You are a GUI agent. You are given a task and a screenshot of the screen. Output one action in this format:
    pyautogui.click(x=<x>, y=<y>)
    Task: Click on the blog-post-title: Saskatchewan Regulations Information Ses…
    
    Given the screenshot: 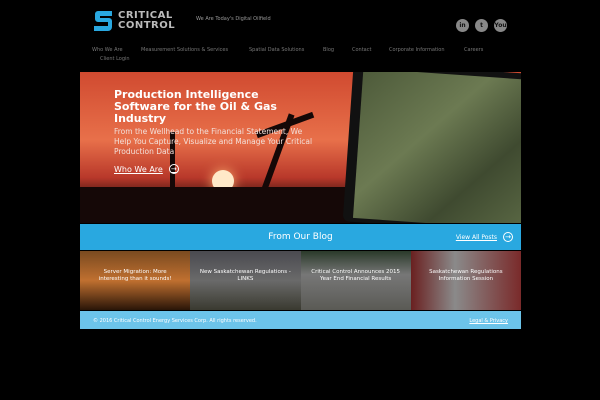 What is the action you would take?
    pyautogui.click(x=466, y=275)
    